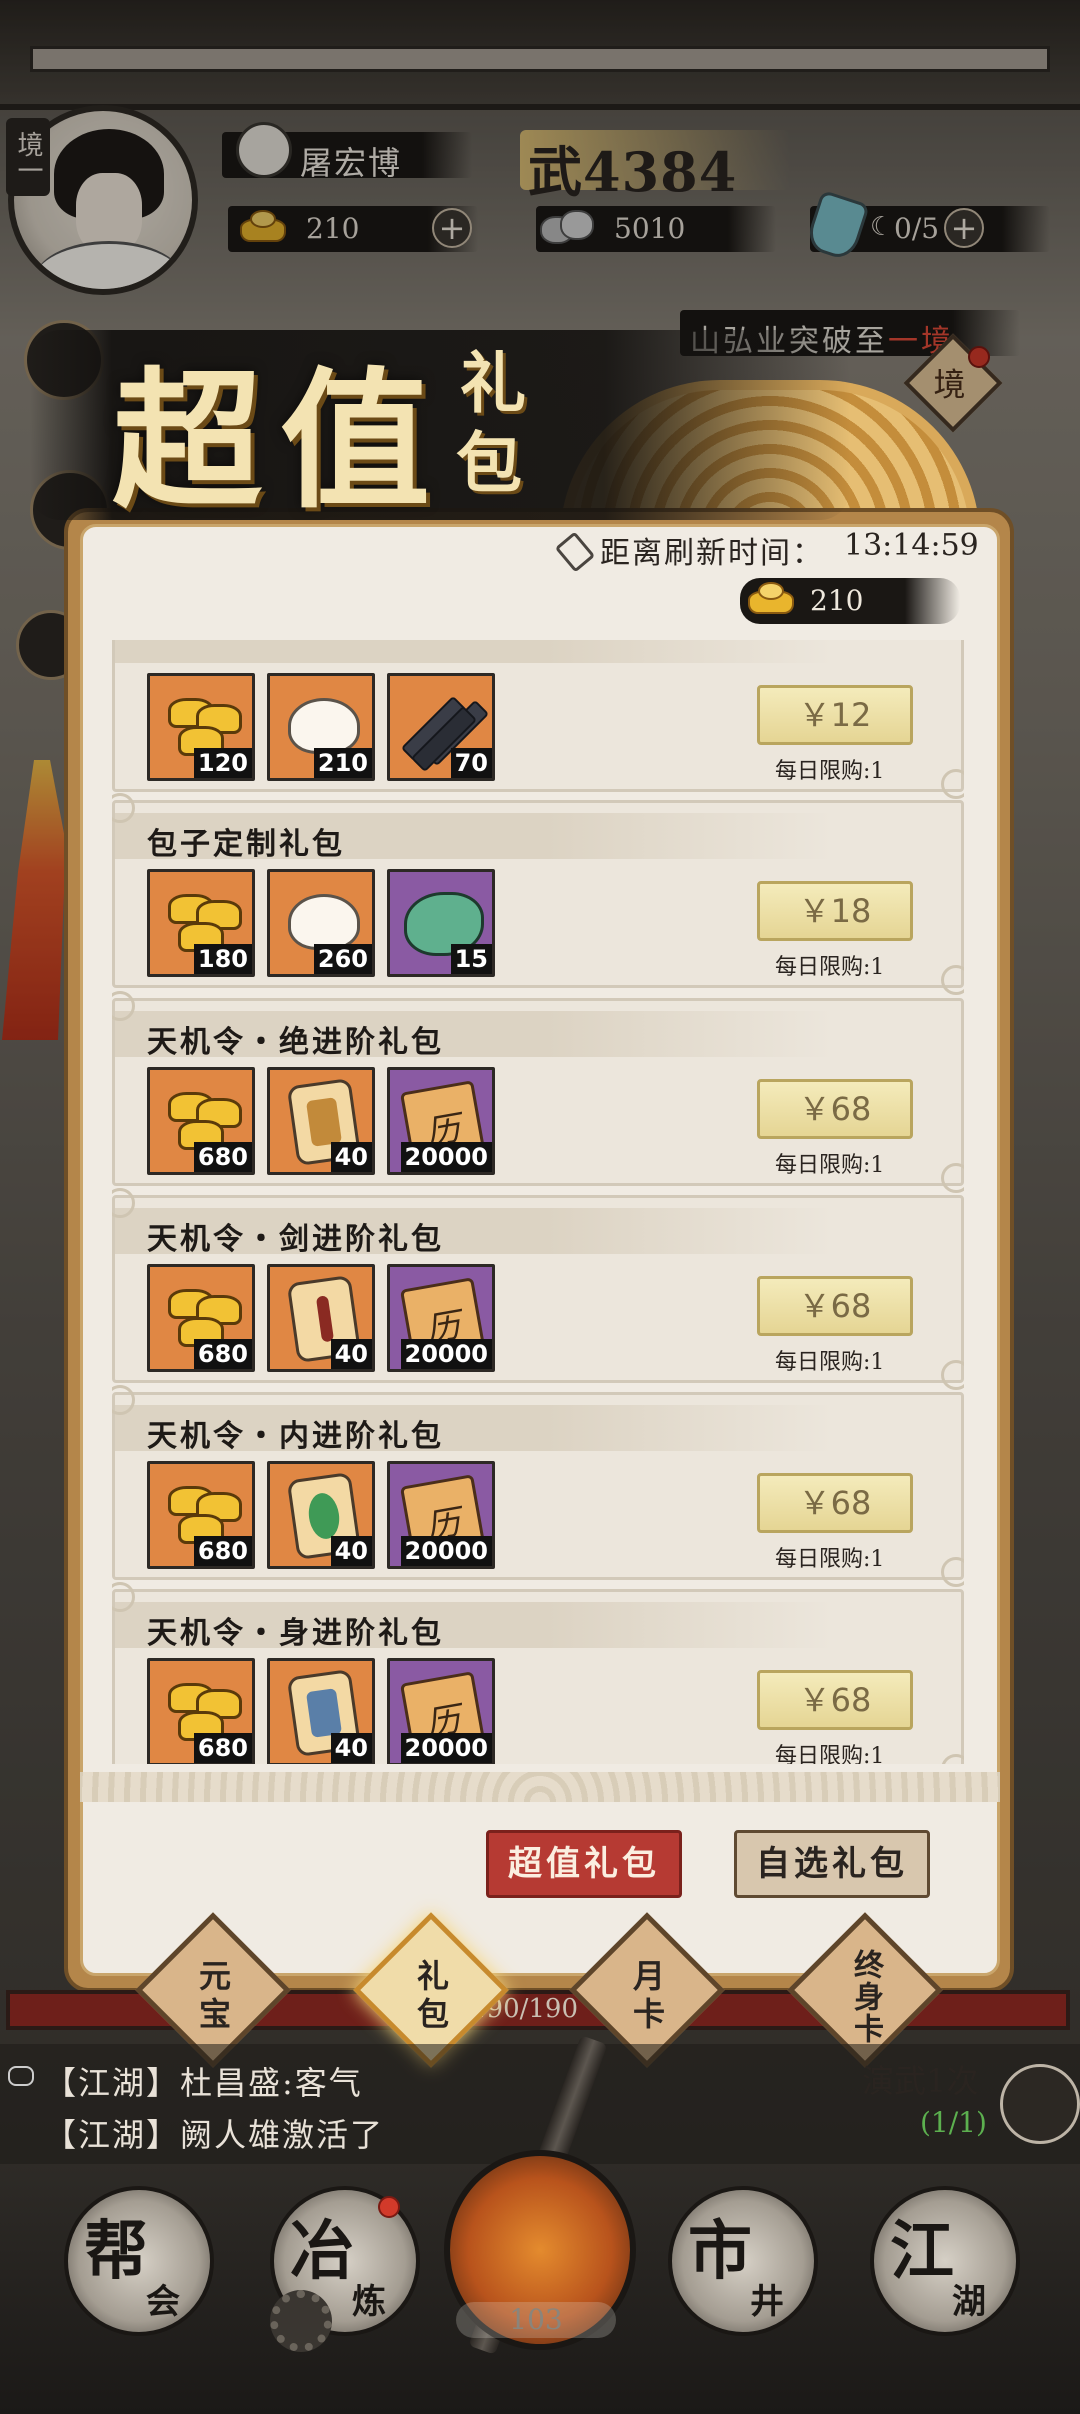 The width and height of the screenshot is (1080, 2414). I want to click on reward-item: 180, so click(201, 923).